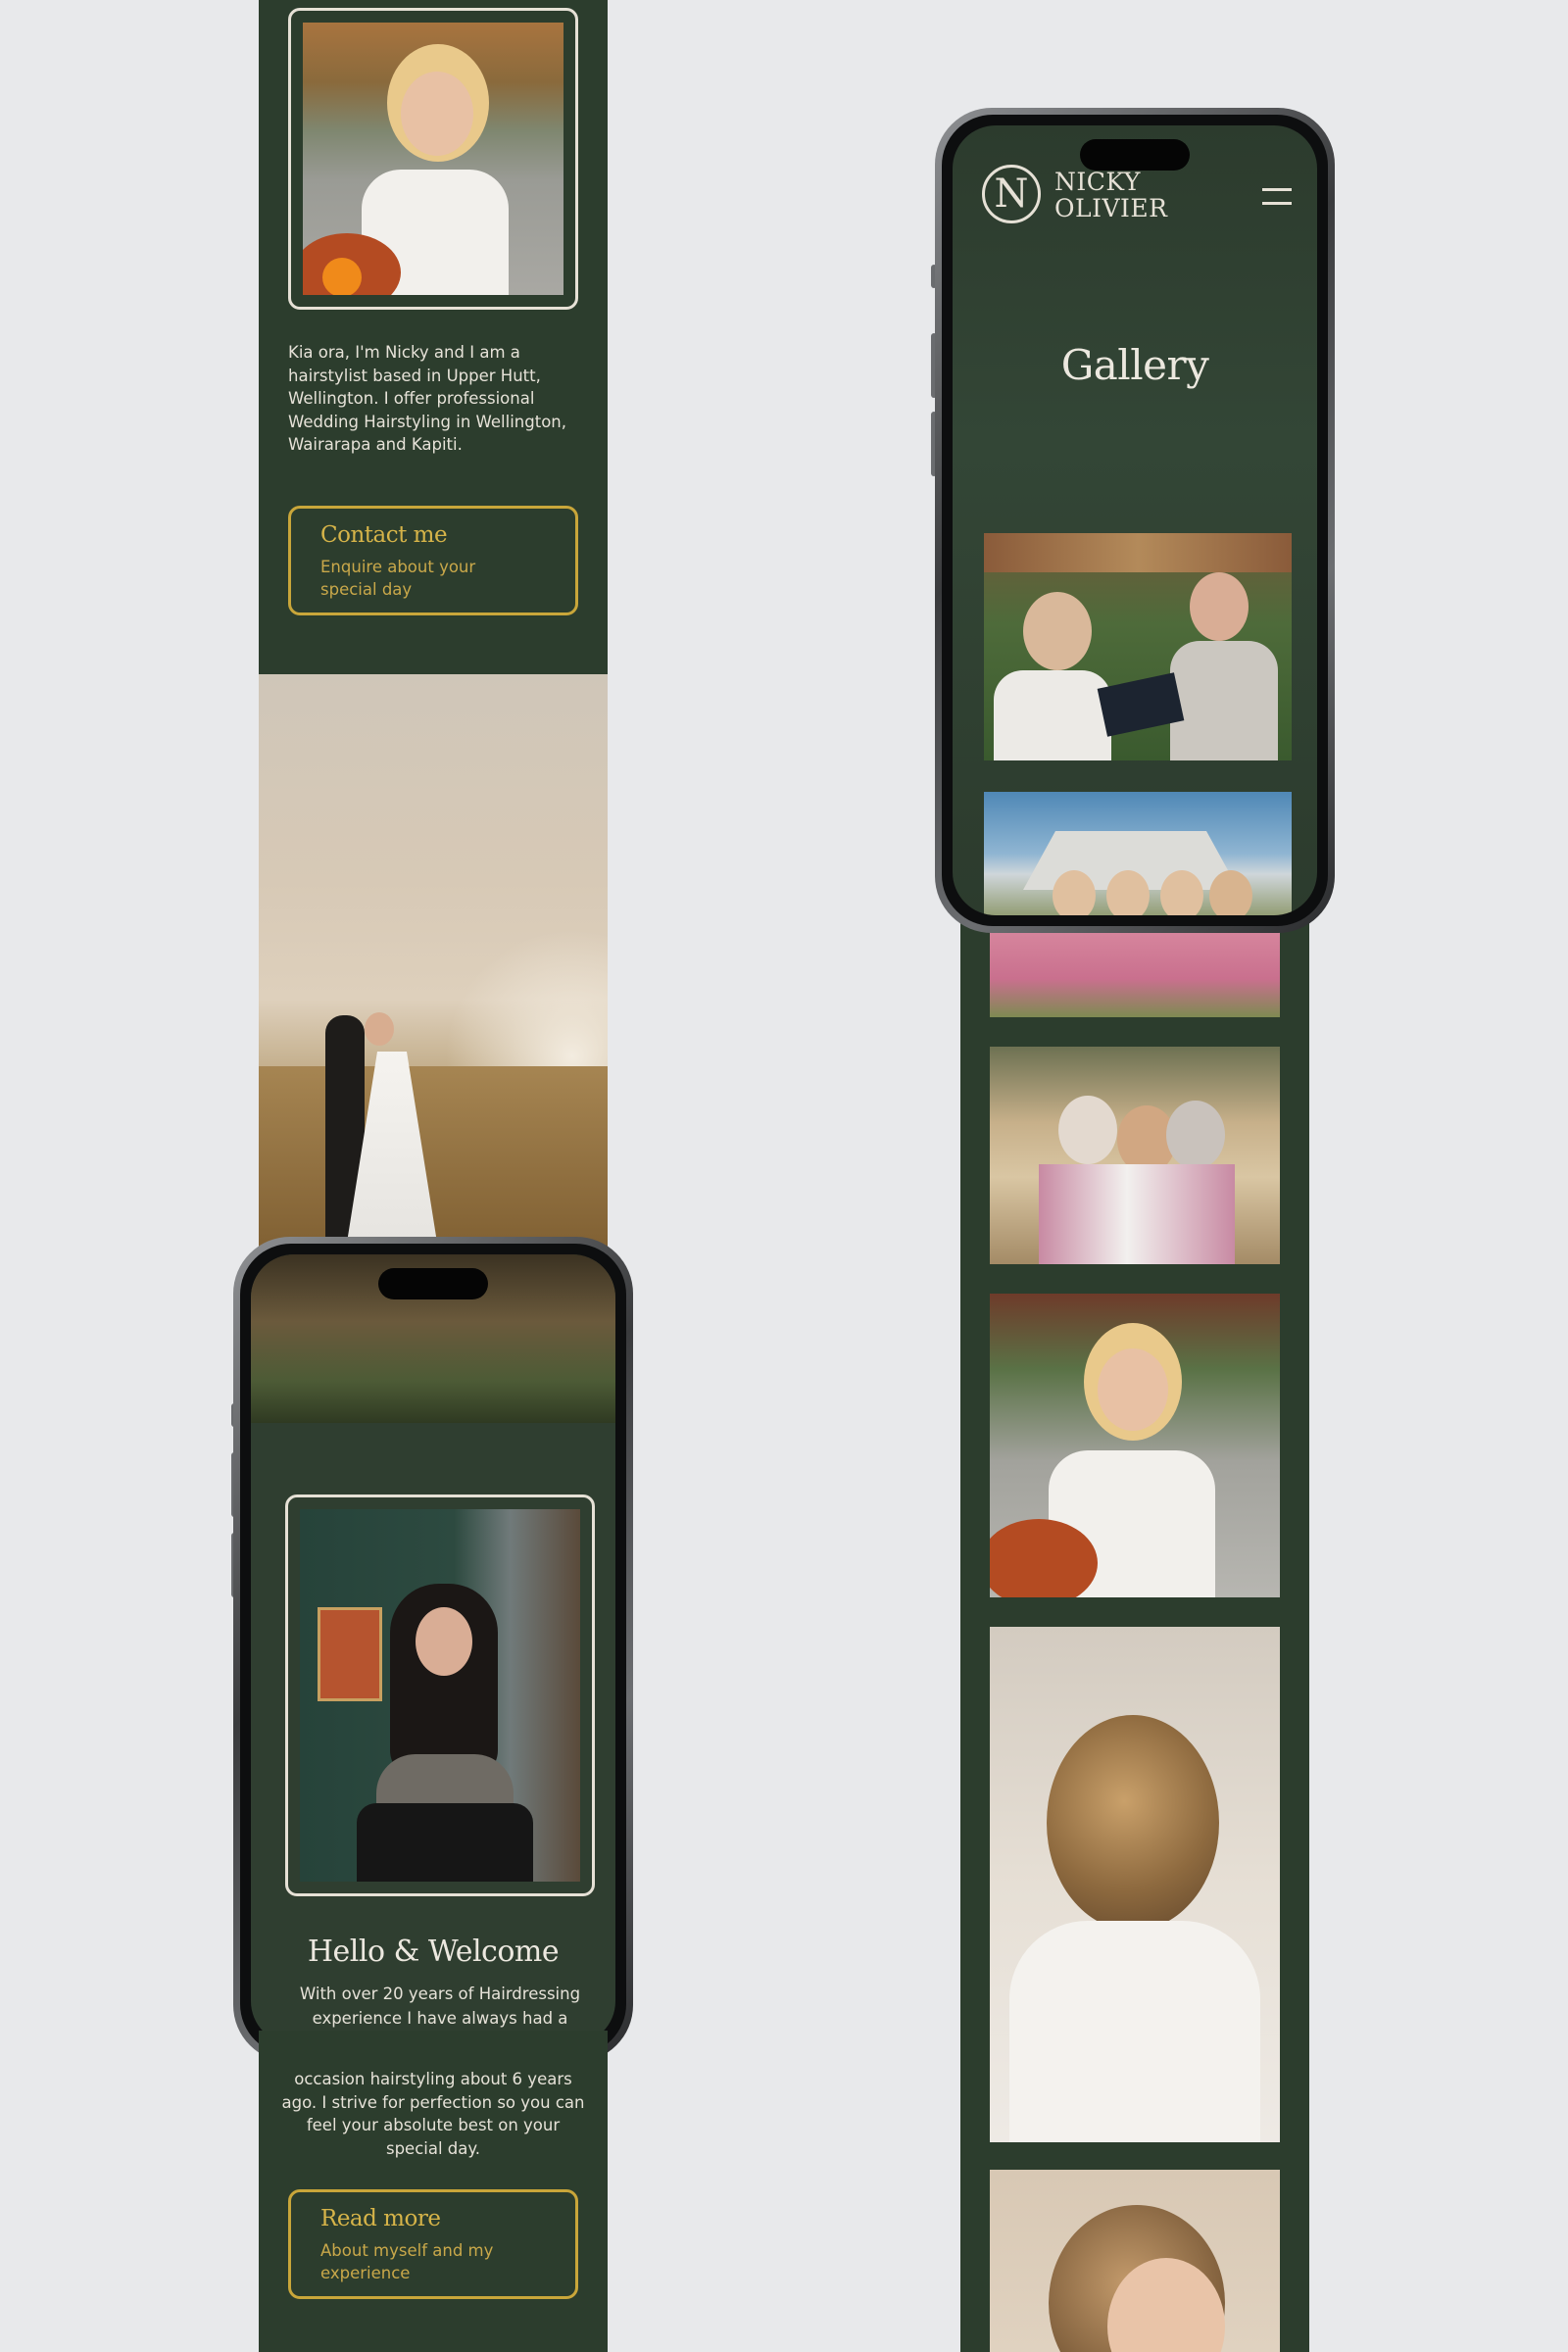  Describe the element at coordinates (384, 535) in the screenshot. I see `contact-me-title: Contact me` at that location.